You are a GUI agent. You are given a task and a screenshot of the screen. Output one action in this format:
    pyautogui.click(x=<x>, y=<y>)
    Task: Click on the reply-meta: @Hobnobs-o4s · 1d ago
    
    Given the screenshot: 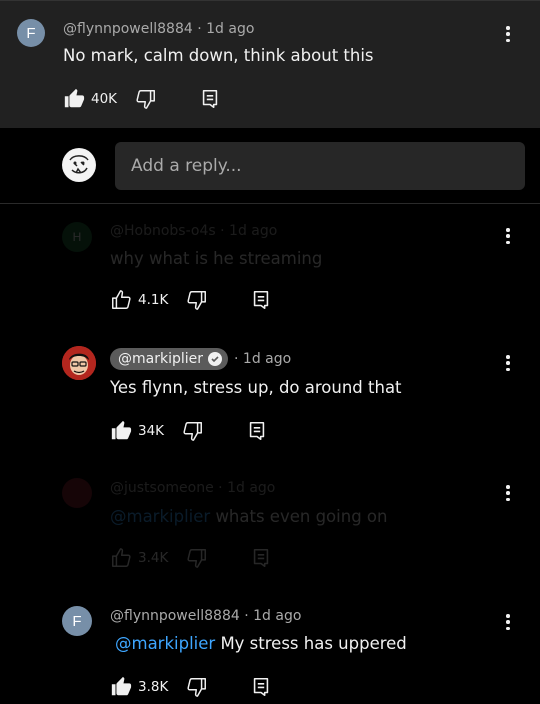 What is the action you would take?
    pyautogui.click(x=193, y=231)
    